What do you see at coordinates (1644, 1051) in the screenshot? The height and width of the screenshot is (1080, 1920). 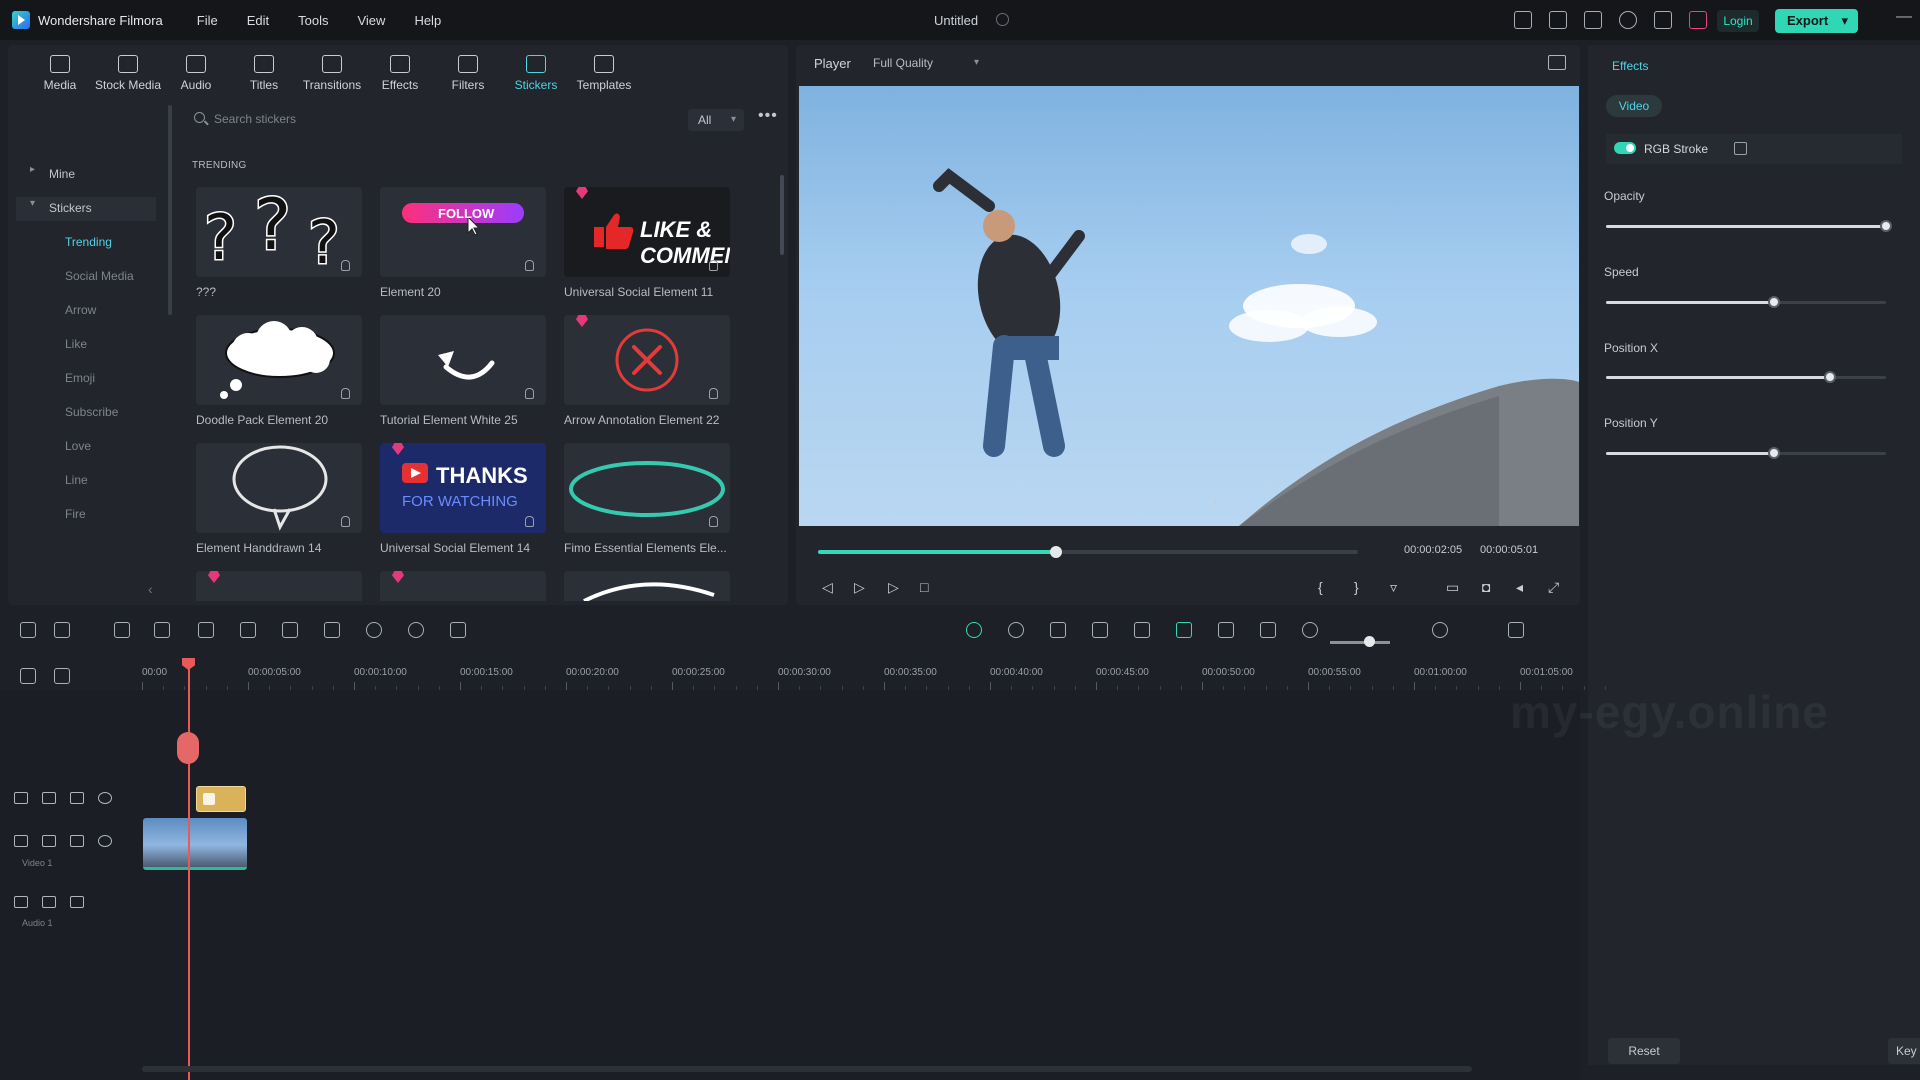 I see `reset-button: Reset` at bounding box center [1644, 1051].